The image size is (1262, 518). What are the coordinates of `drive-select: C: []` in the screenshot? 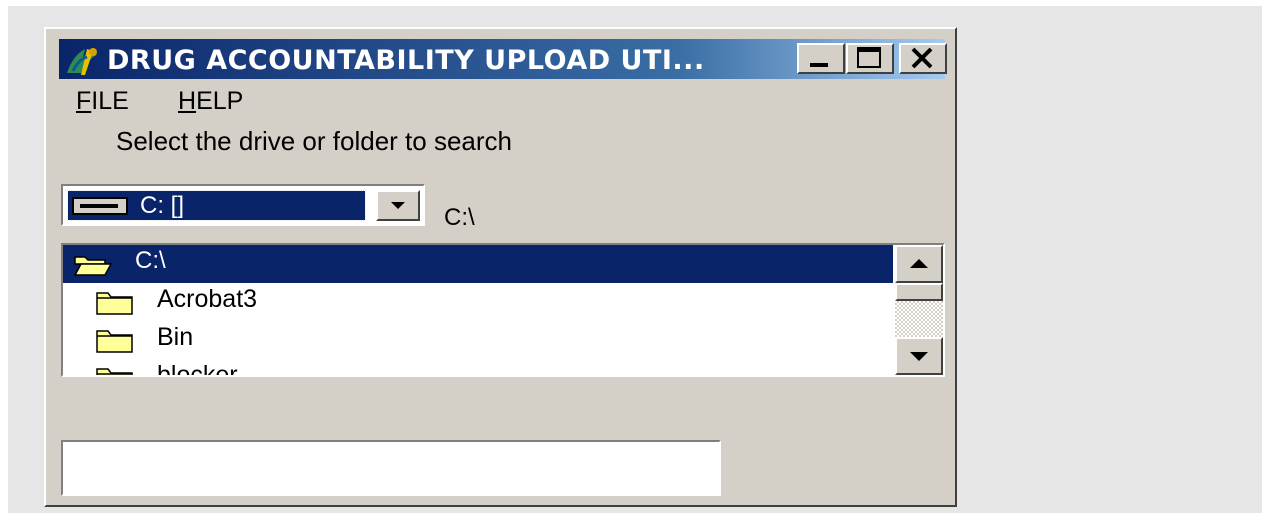 It's located at (243, 205).